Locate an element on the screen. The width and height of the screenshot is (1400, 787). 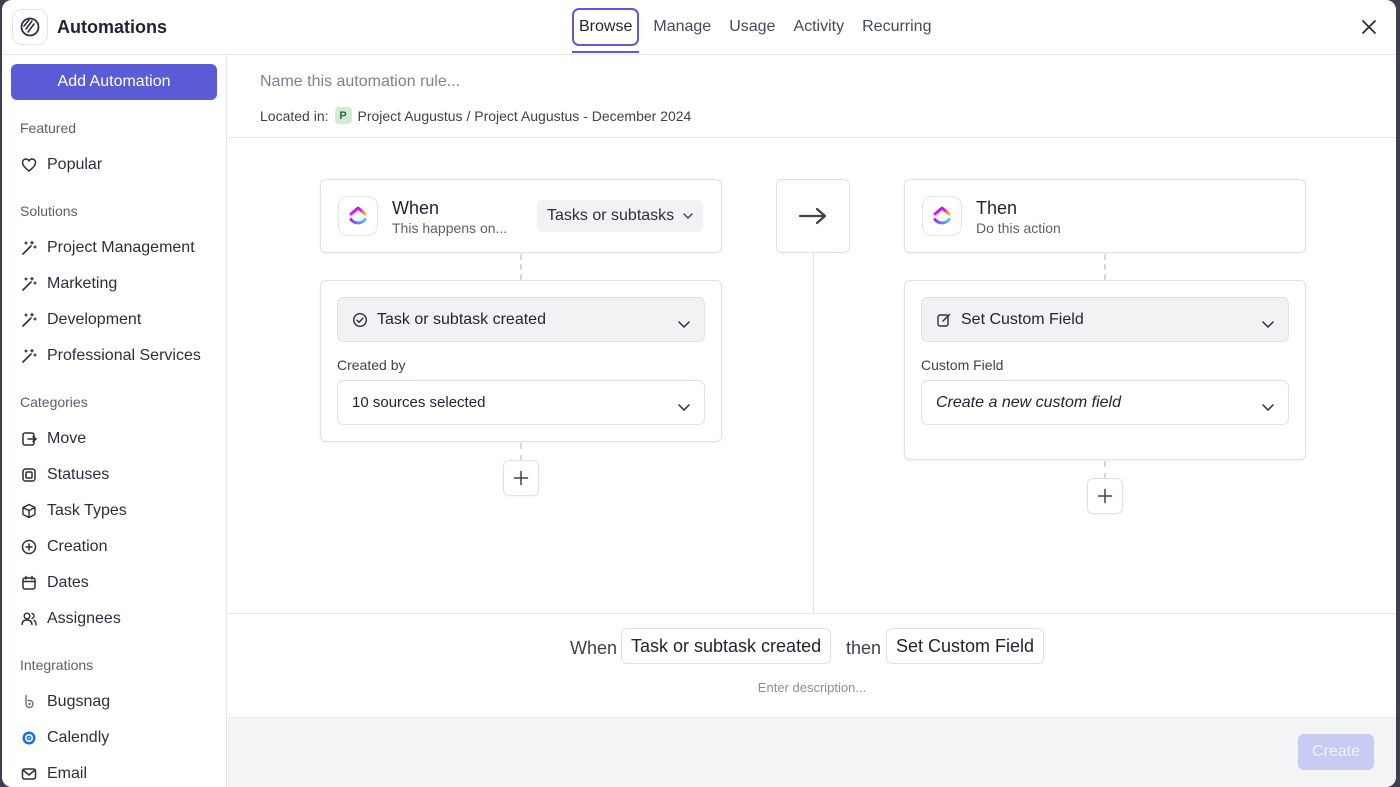
summary-action-chip: Set Custom Field is located at coordinates (965, 646).